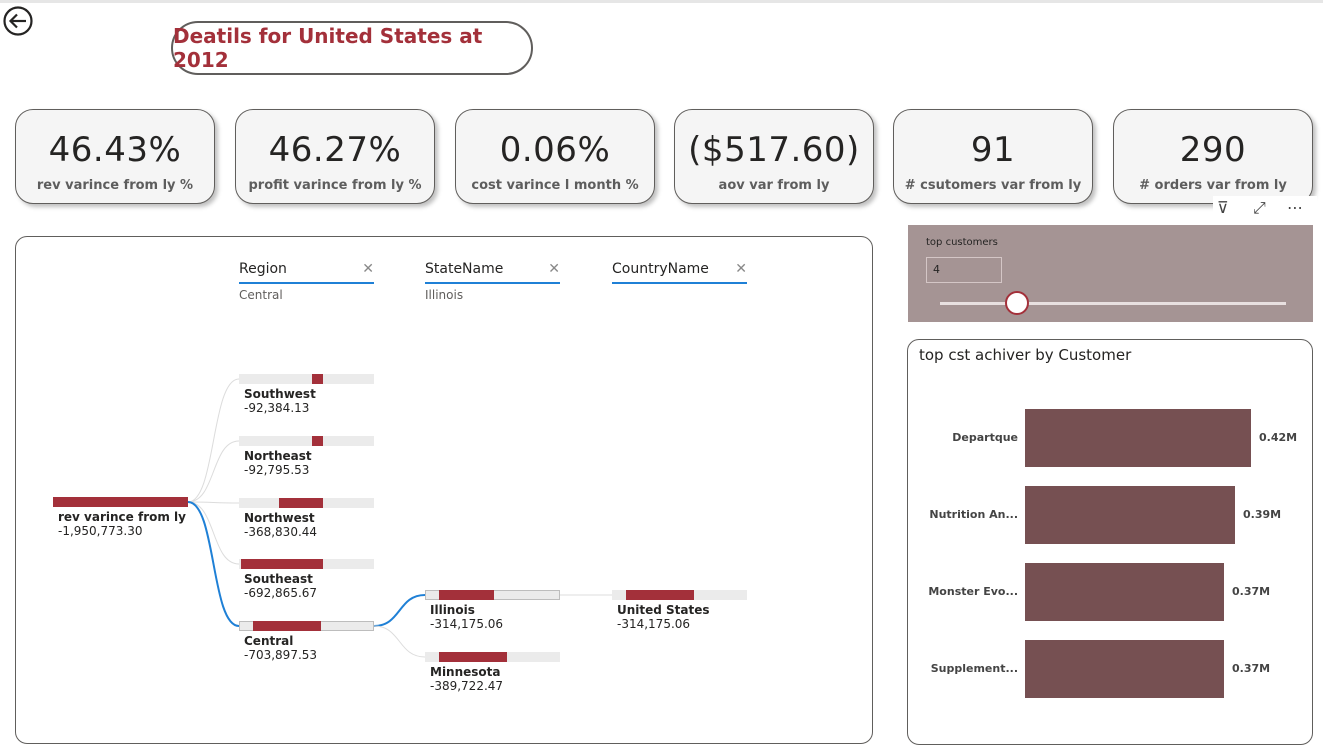 This screenshot has width=1323, height=748. What do you see at coordinates (278, 579) in the screenshot?
I see `node-label: Southeast` at bounding box center [278, 579].